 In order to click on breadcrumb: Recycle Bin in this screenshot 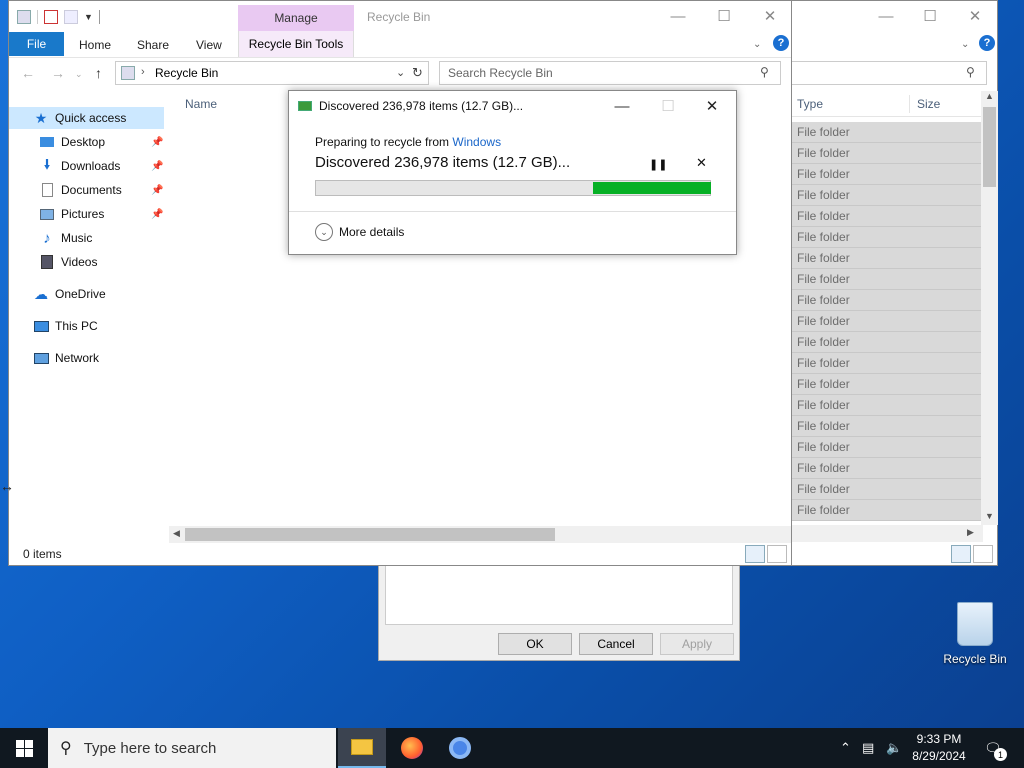, I will do `click(186, 73)`.